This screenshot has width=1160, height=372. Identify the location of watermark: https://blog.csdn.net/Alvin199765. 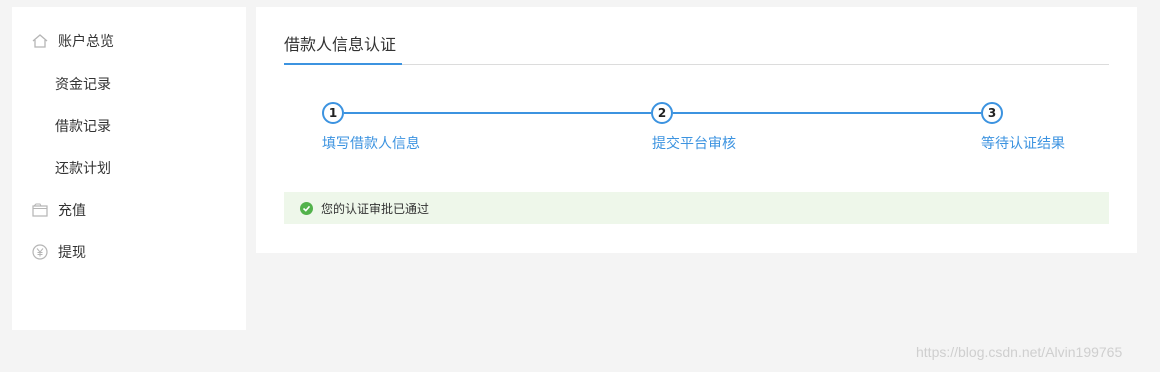
(1019, 352).